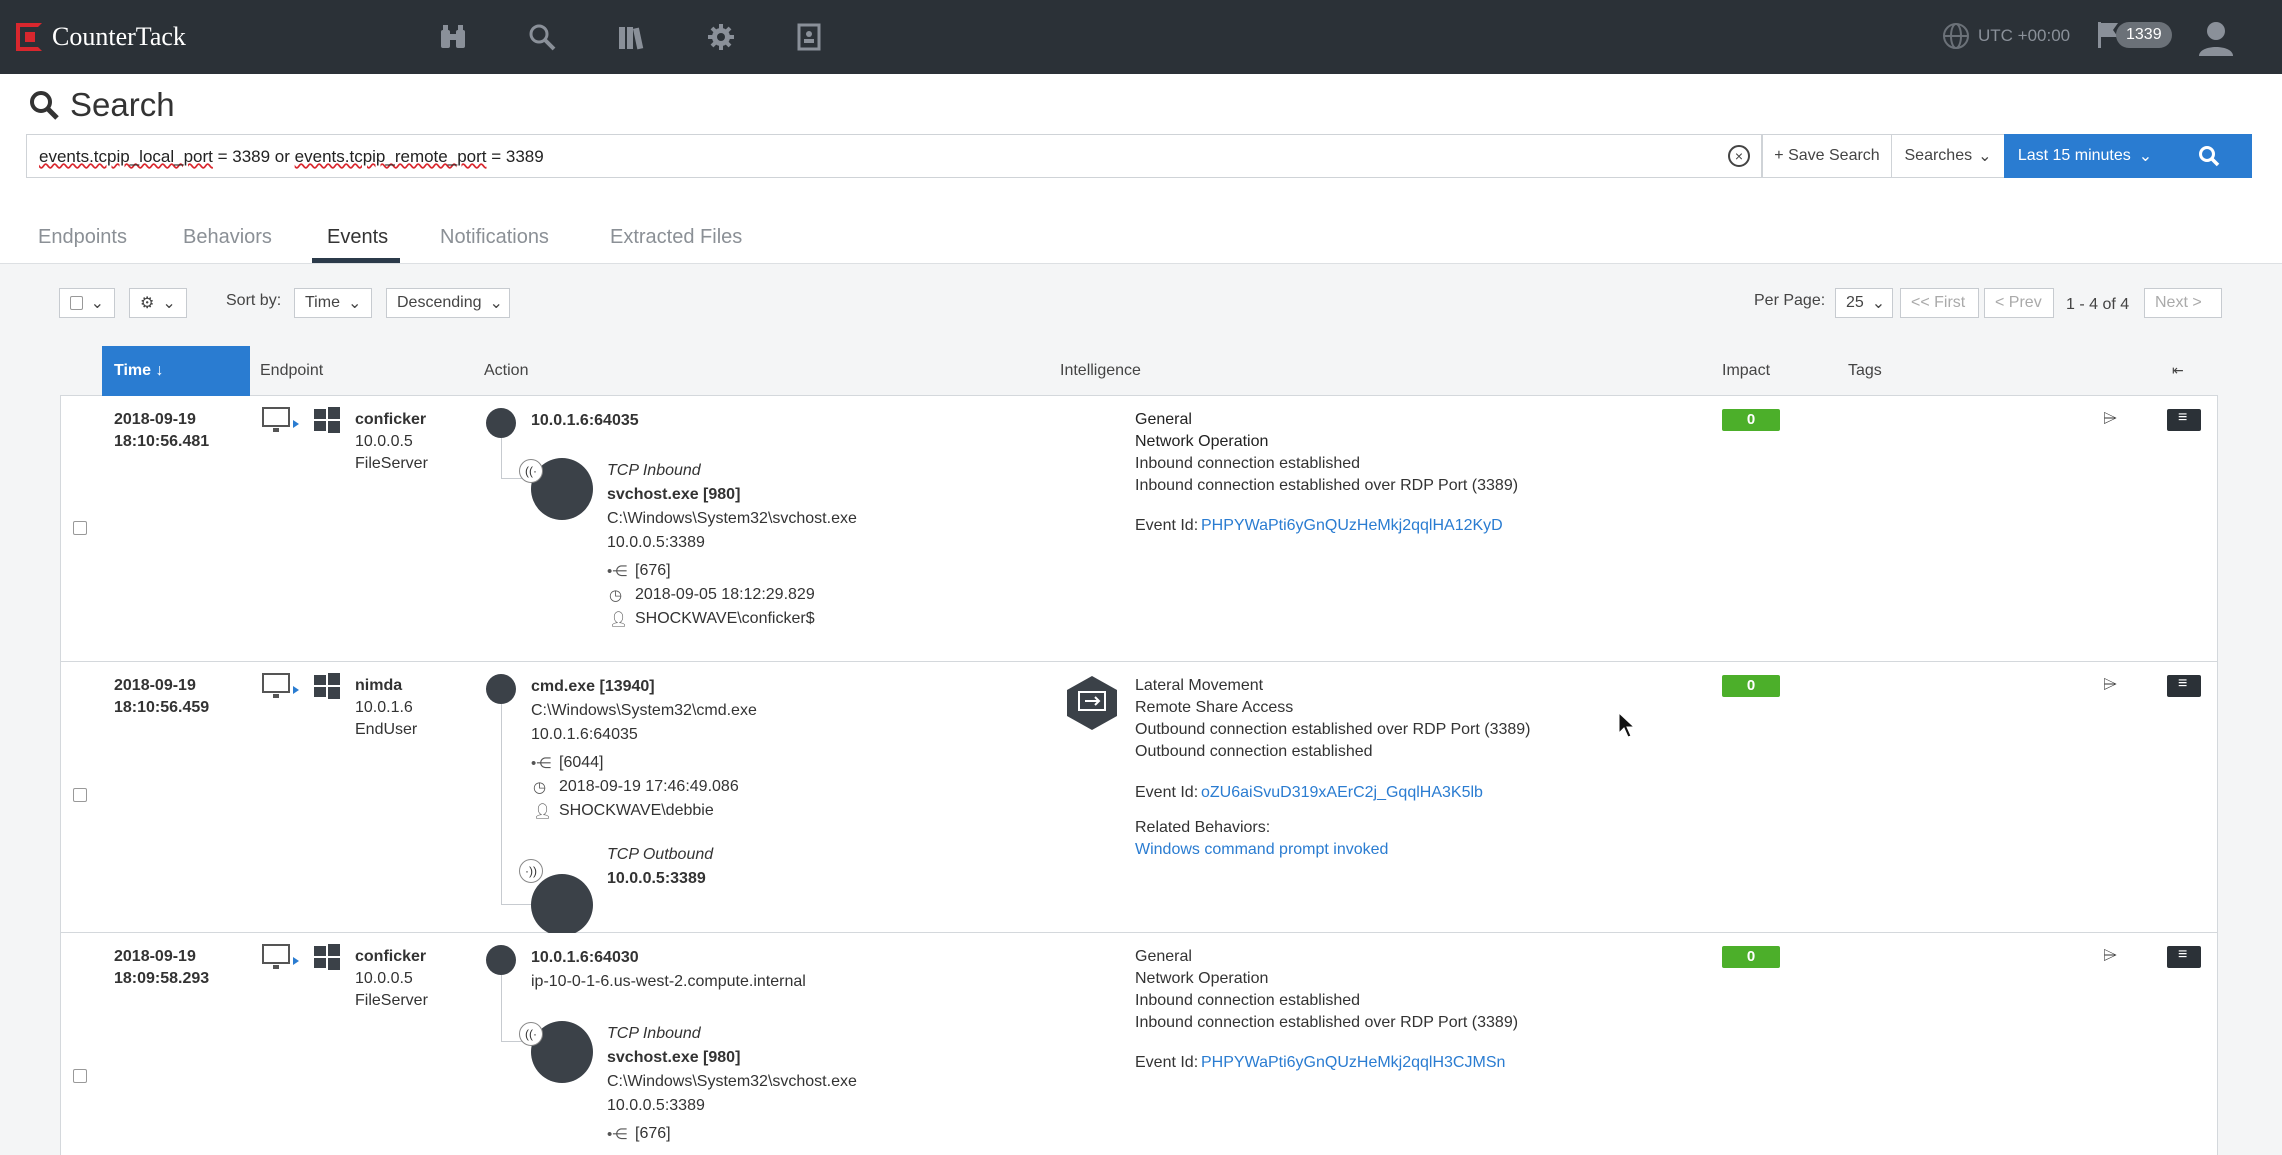  Describe the element at coordinates (2216, 38) in the screenshot. I see `user-avatar-icon` at that location.